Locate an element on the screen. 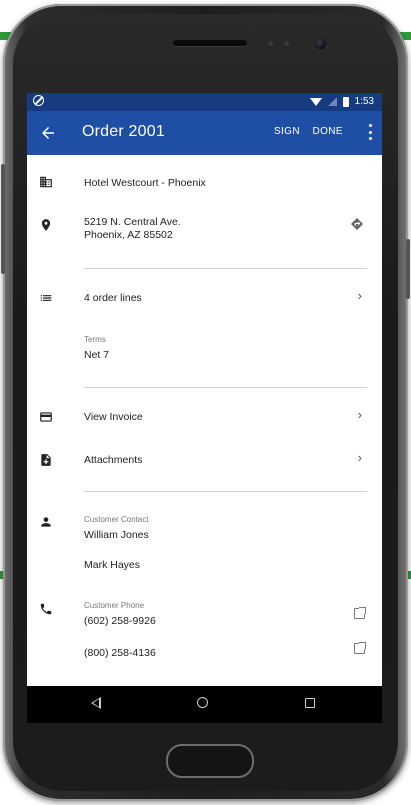 This screenshot has width=411, height=805. battery-icon is located at coordinates (345, 101).